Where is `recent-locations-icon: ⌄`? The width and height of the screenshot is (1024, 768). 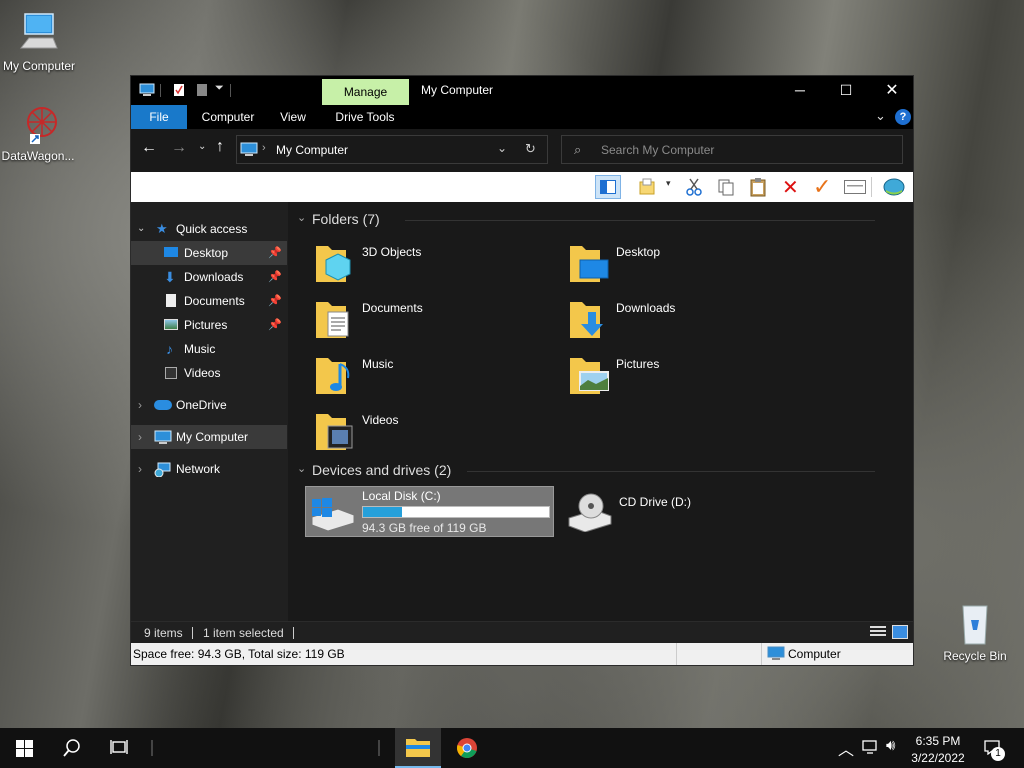 recent-locations-icon: ⌄ is located at coordinates (202, 146).